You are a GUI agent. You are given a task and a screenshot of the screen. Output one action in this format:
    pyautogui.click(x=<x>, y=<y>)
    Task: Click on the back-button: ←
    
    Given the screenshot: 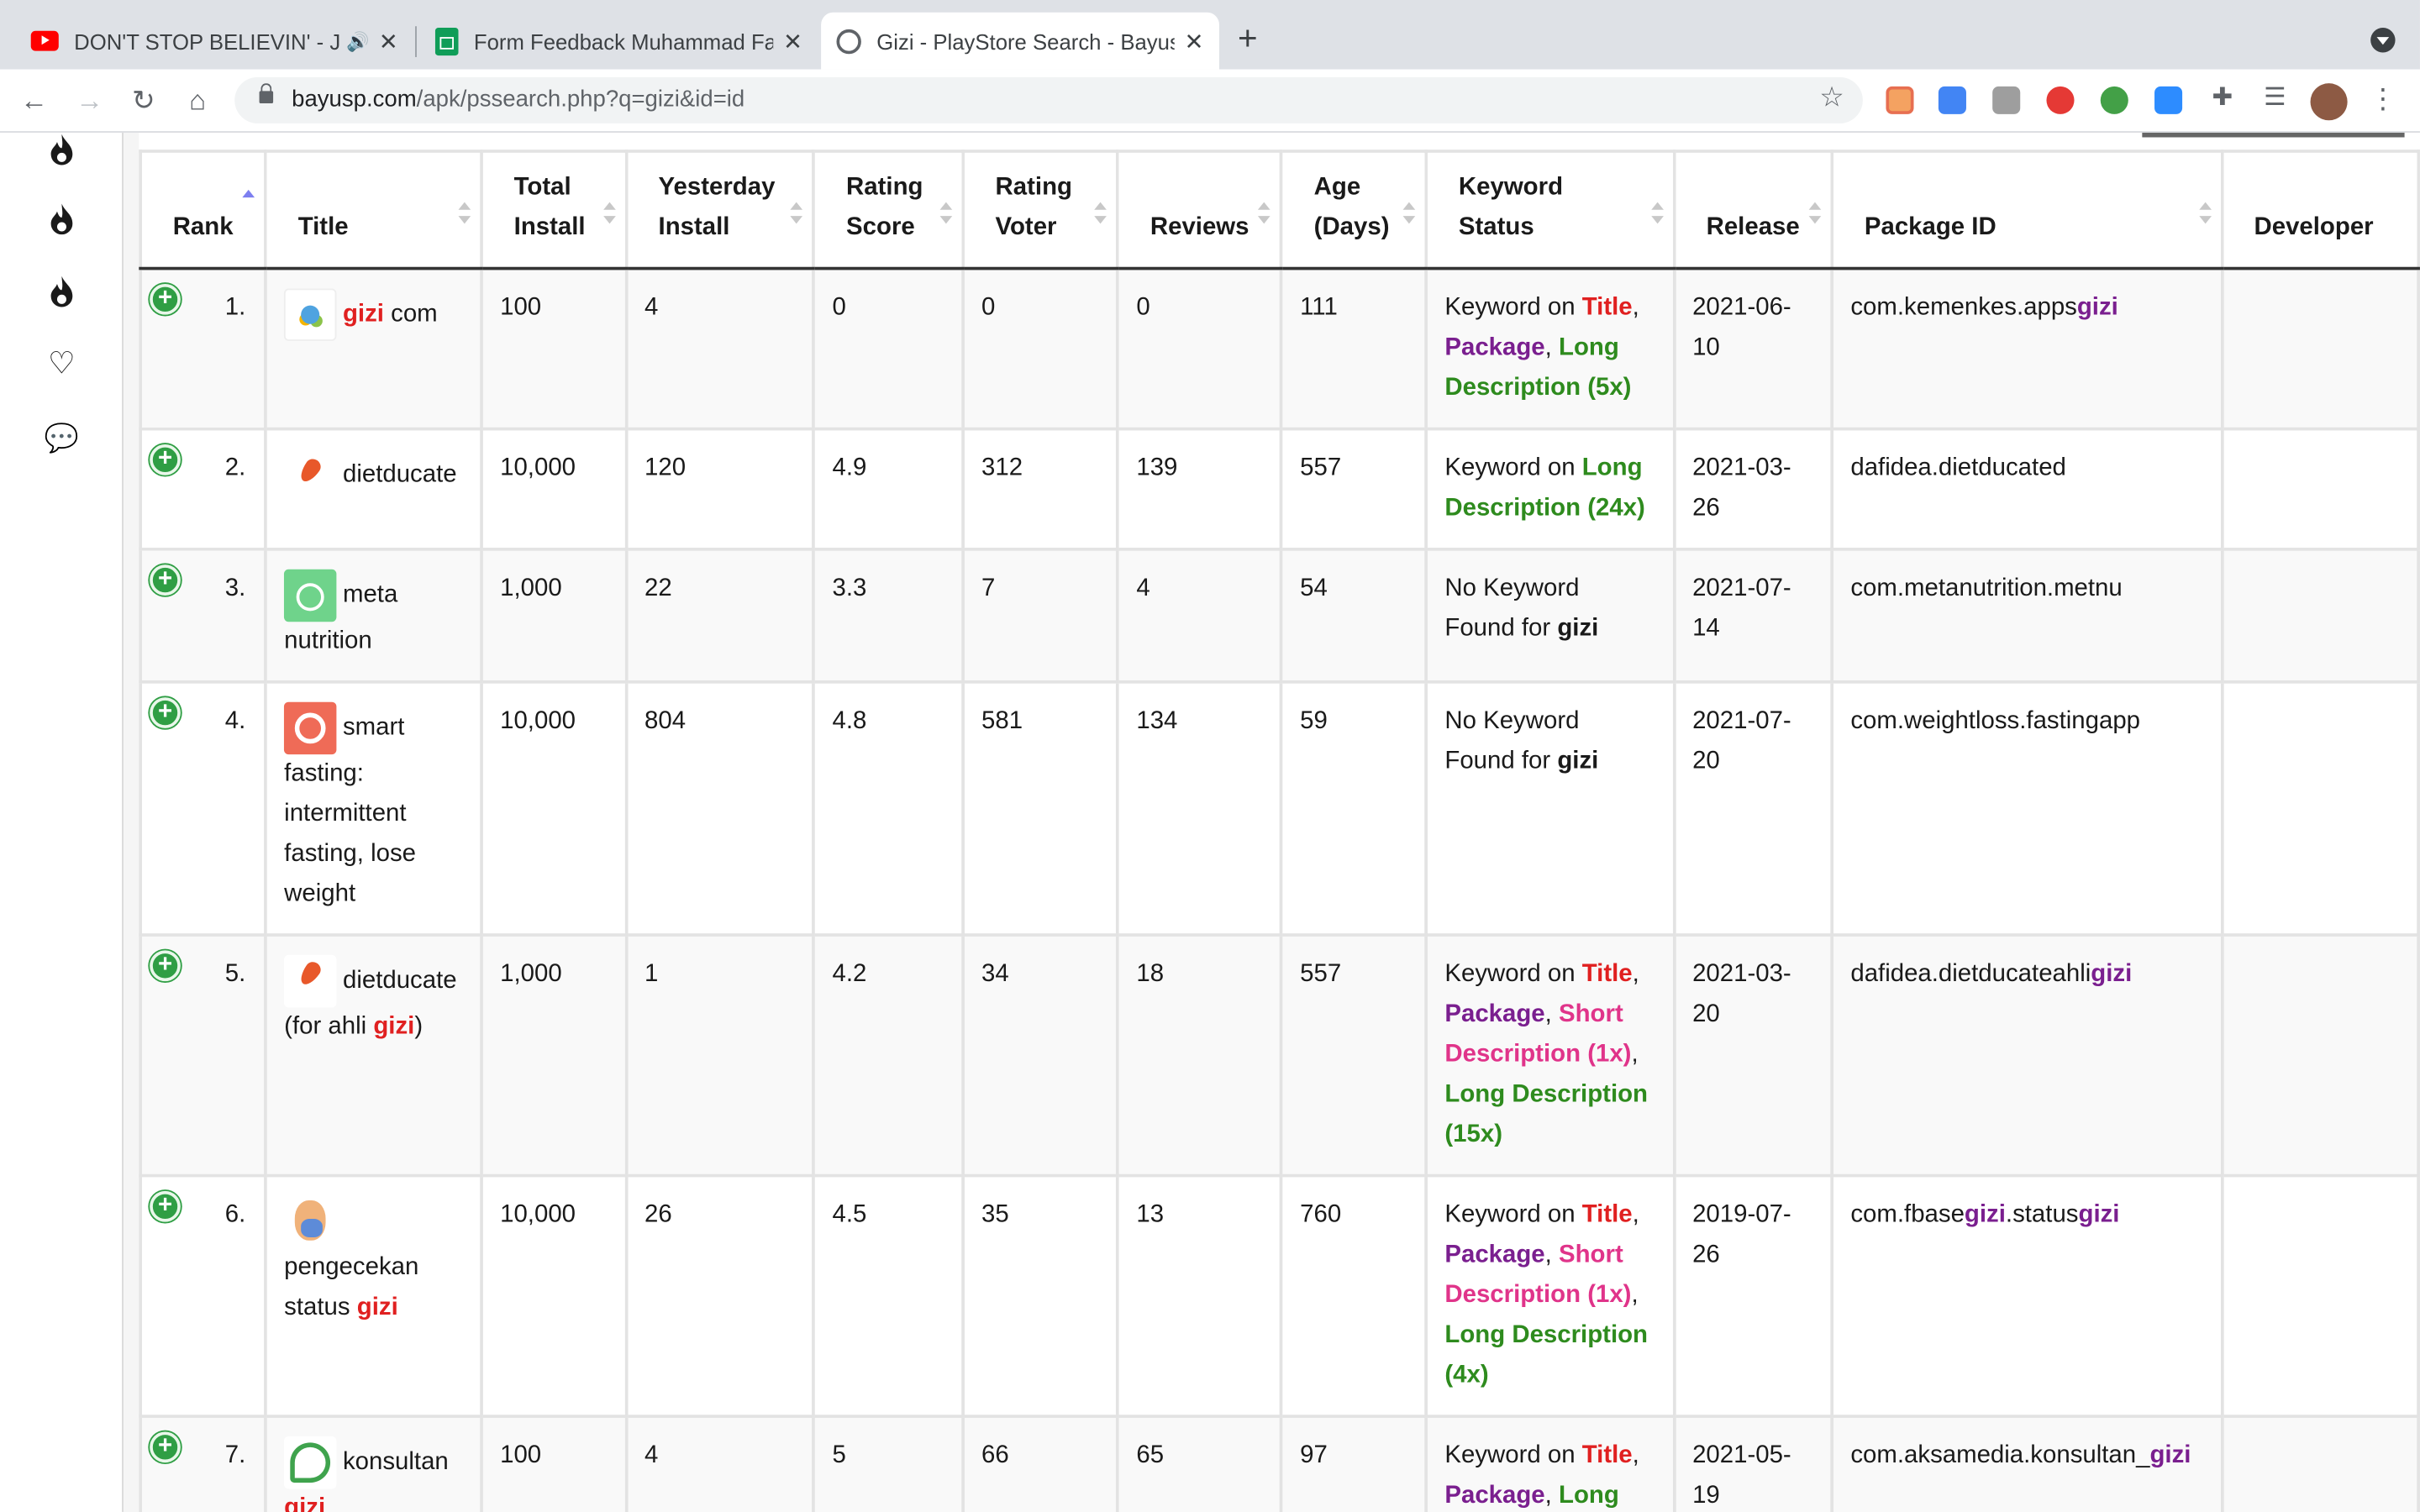 What is the action you would take?
    pyautogui.click(x=34, y=99)
    